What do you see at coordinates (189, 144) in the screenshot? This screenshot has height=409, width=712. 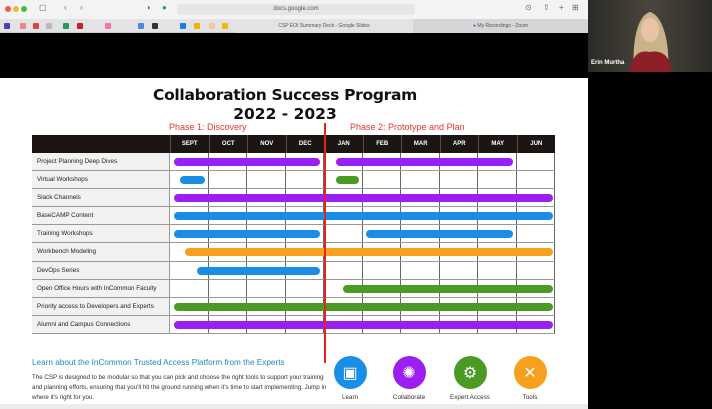 I see `month-header: SEPT` at bounding box center [189, 144].